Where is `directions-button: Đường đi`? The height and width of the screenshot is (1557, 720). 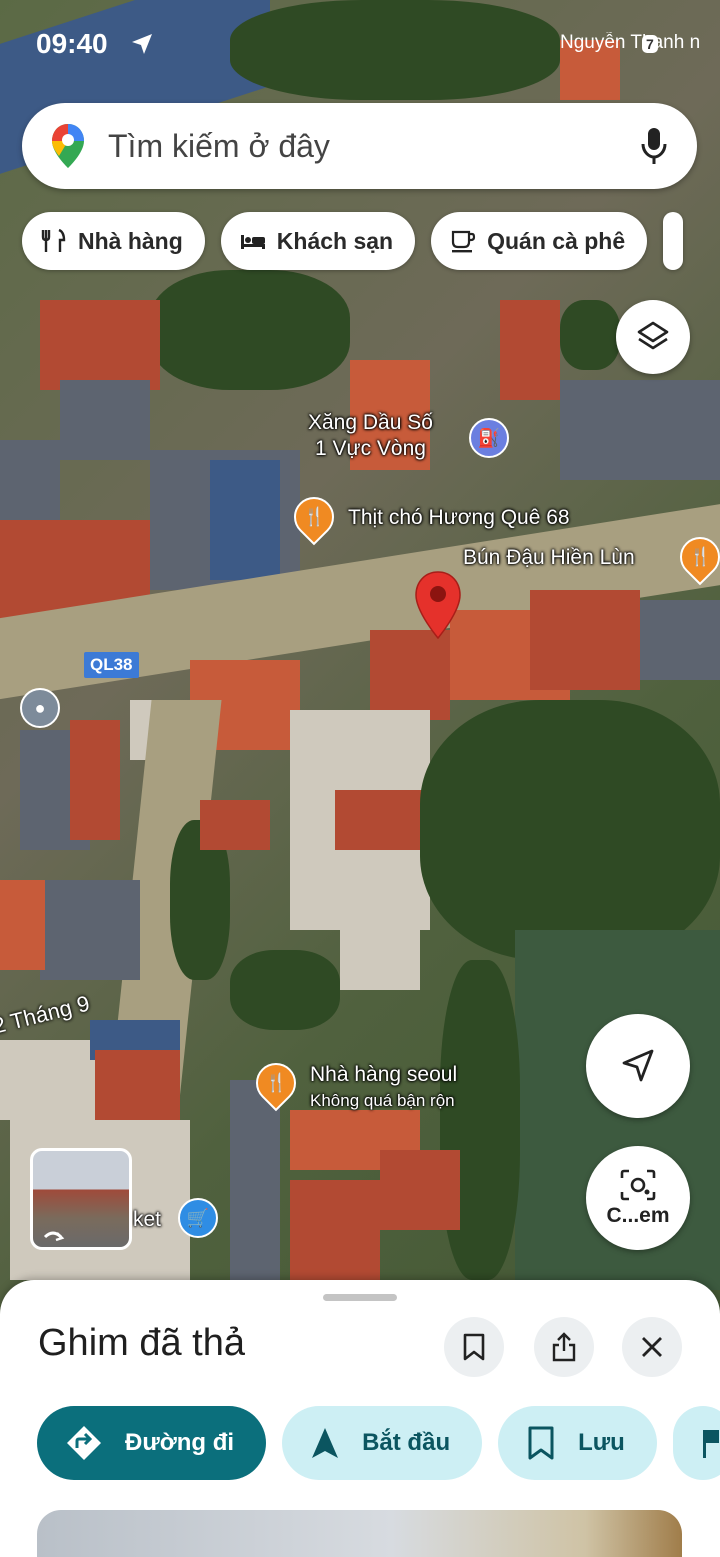 directions-button: Đường đi is located at coordinates (152, 1443).